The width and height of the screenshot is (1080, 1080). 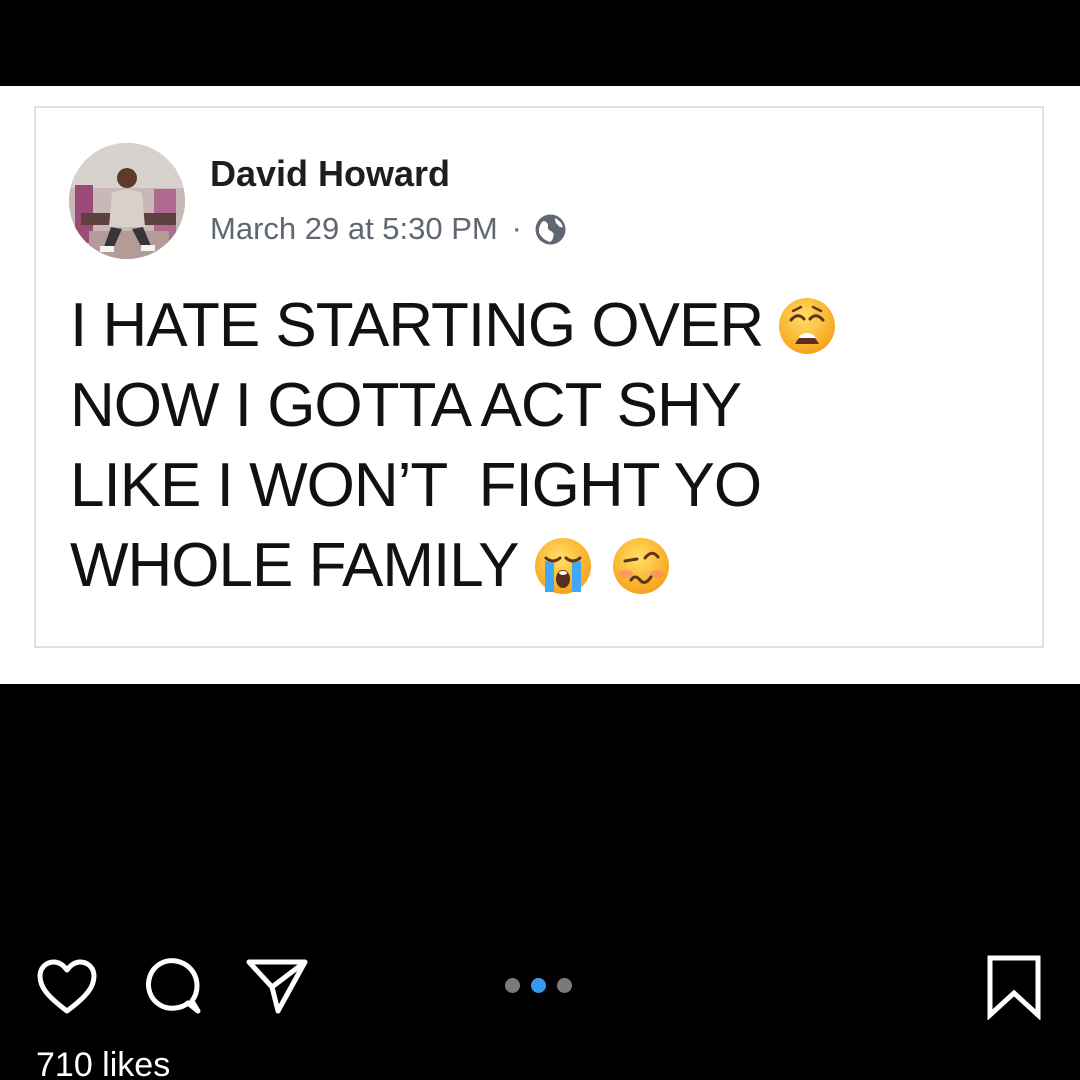 I want to click on woozy-face-emoji, so click(x=640, y=566).